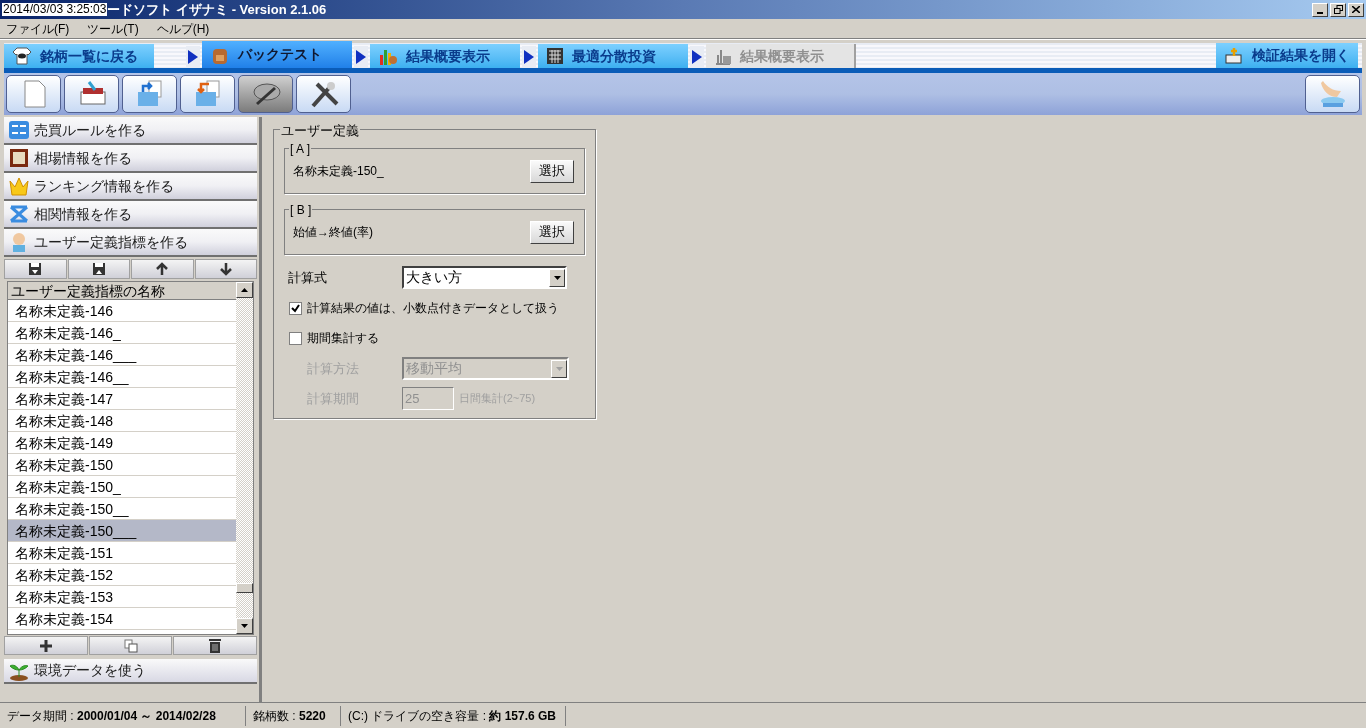 Image resolution: width=1366 pixels, height=728 pixels. What do you see at coordinates (343, 338) in the screenshot?
I see `checkbox-label: 期間集計する` at bounding box center [343, 338].